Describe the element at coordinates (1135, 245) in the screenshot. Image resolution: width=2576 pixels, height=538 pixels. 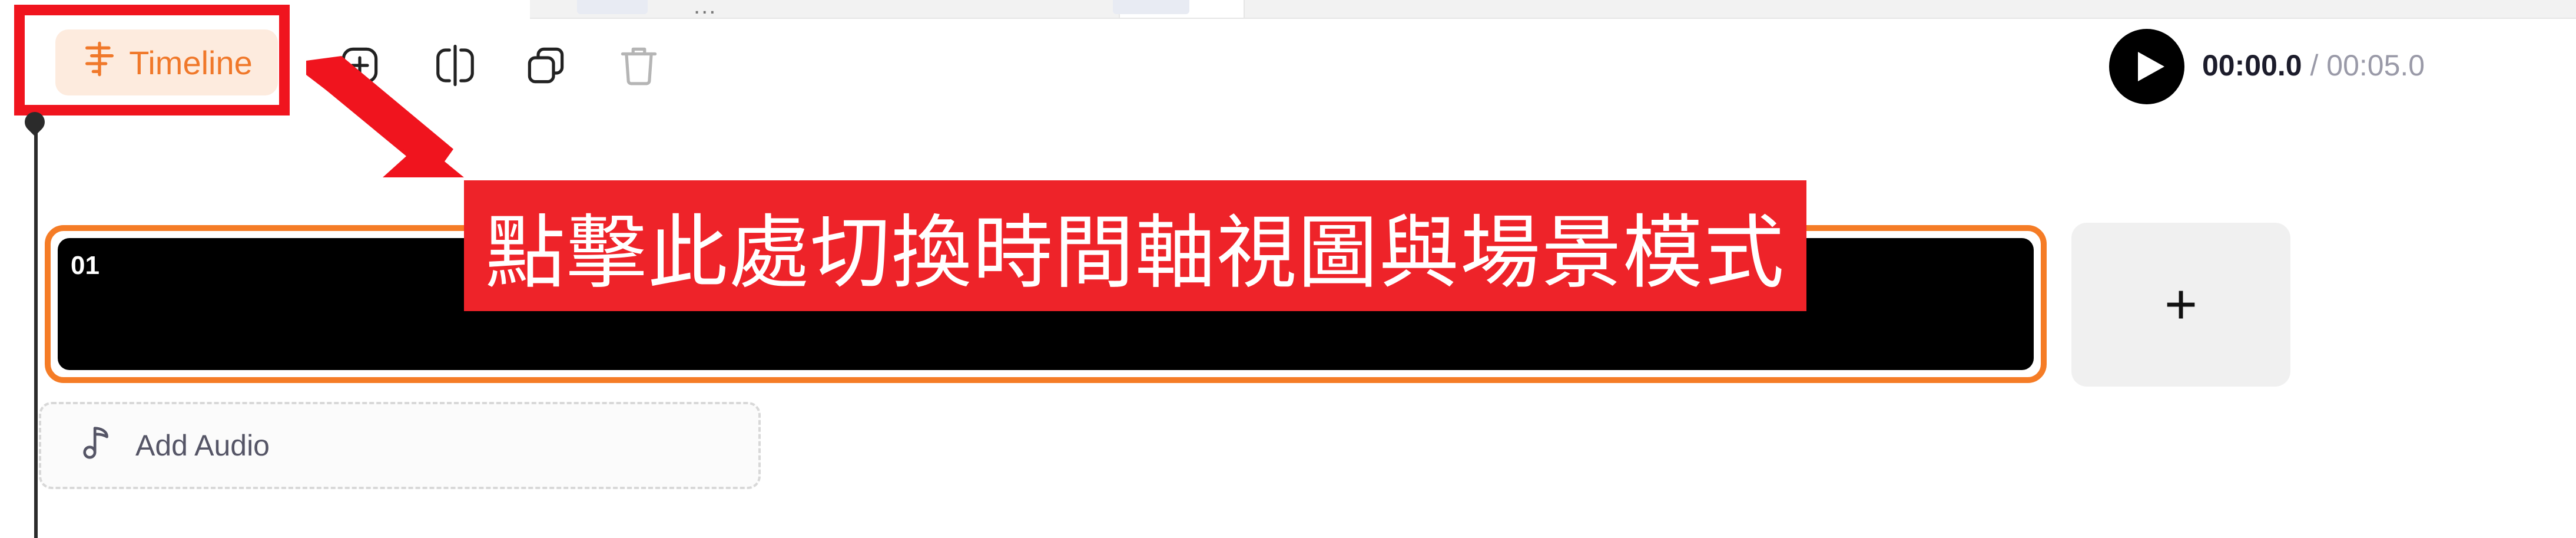
I see `annotation-callout: 點擊此處切換時間軸視圖與場景模式` at that location.